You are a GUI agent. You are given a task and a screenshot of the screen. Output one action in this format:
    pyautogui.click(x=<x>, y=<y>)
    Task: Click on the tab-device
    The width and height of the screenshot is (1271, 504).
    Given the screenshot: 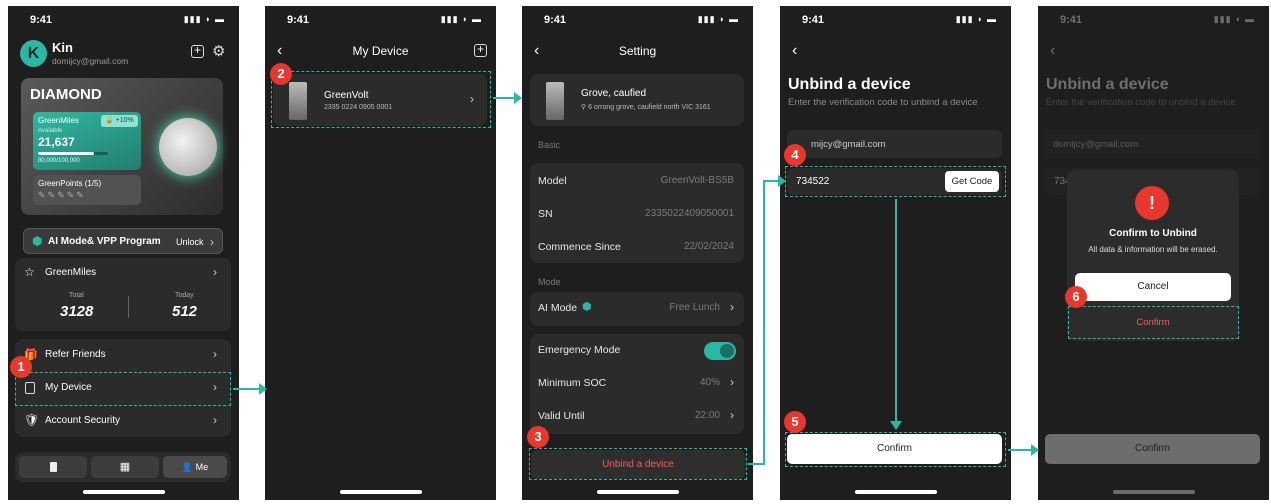 What is the action you would take?
    pyautogui.click(x=53, y=467)
    